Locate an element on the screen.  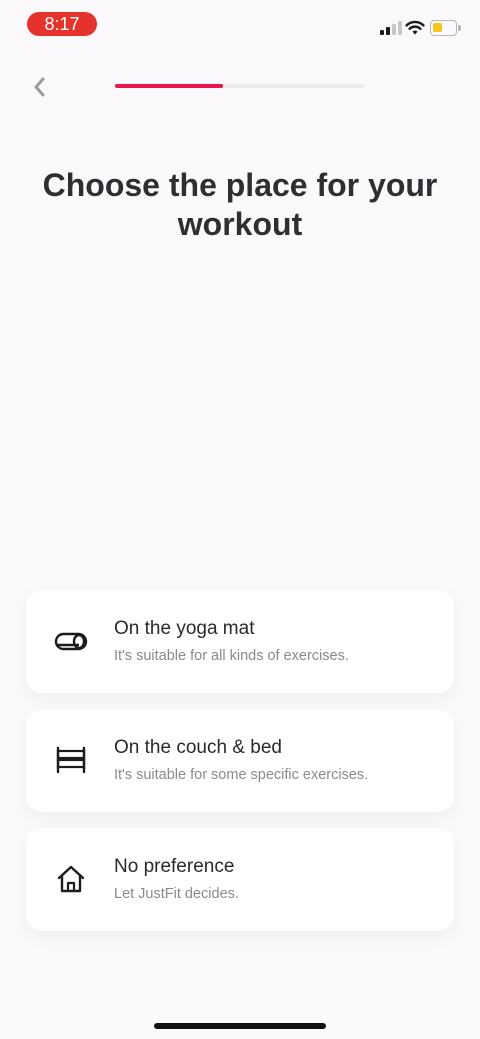
option-description: Let JustFit decides. is located at coordinates (176, 894).